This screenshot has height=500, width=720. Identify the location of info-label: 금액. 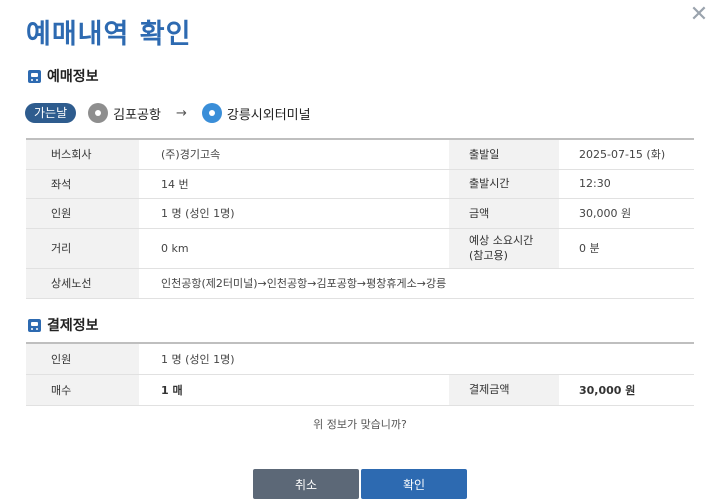
(504, 212).